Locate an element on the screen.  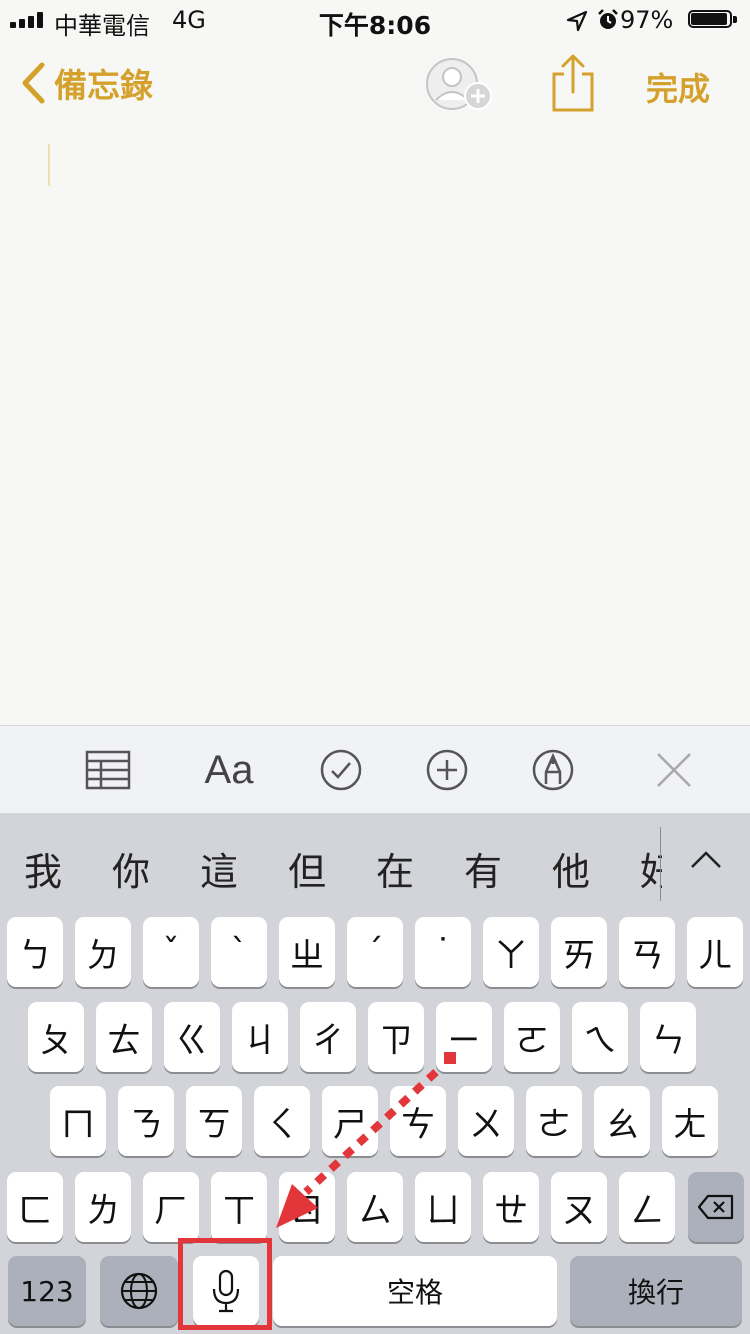
bopomofo-key-row3-1: ㄋ is located at coordinates (146, 1121).